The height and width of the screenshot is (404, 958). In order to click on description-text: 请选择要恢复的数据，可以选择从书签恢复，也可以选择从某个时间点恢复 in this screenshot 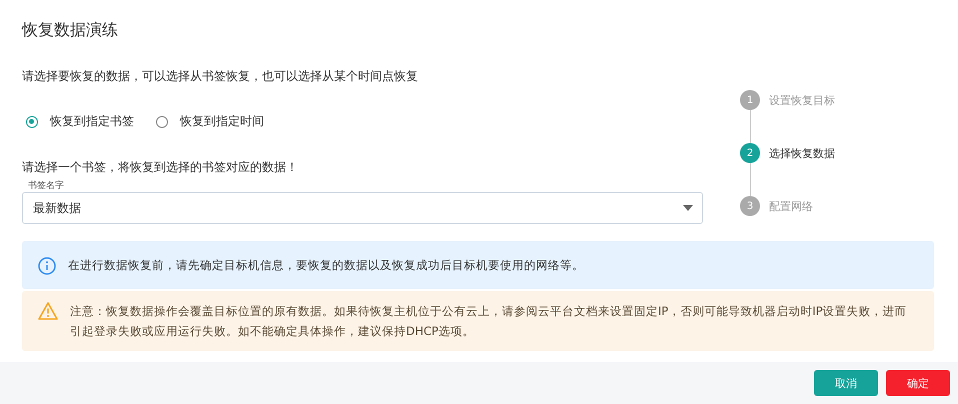, I will do `click(220, 76)`.